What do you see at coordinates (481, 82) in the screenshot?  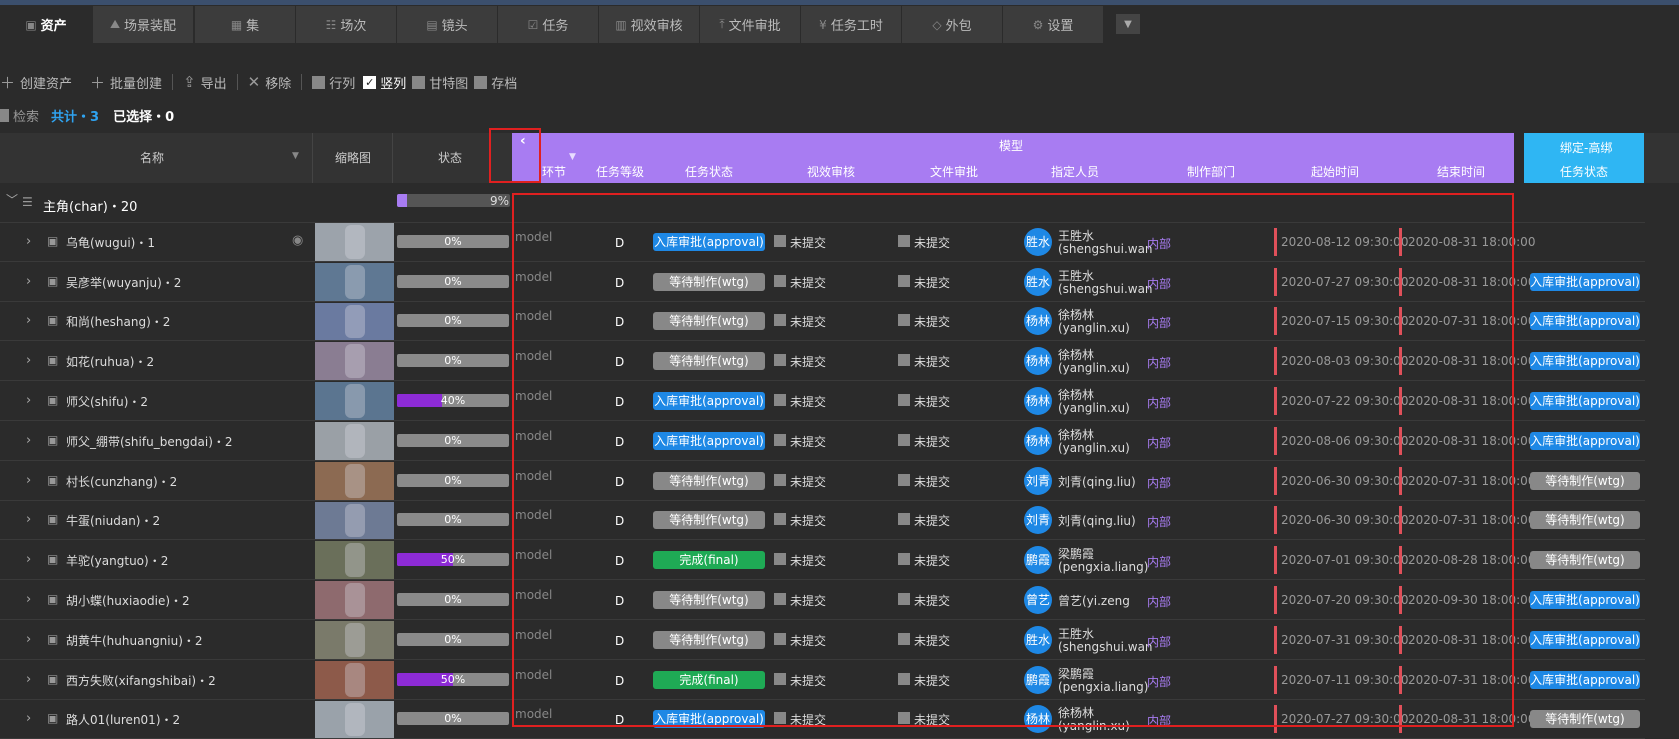 I see `checkbox-icon` at bounding box center [481, 82].